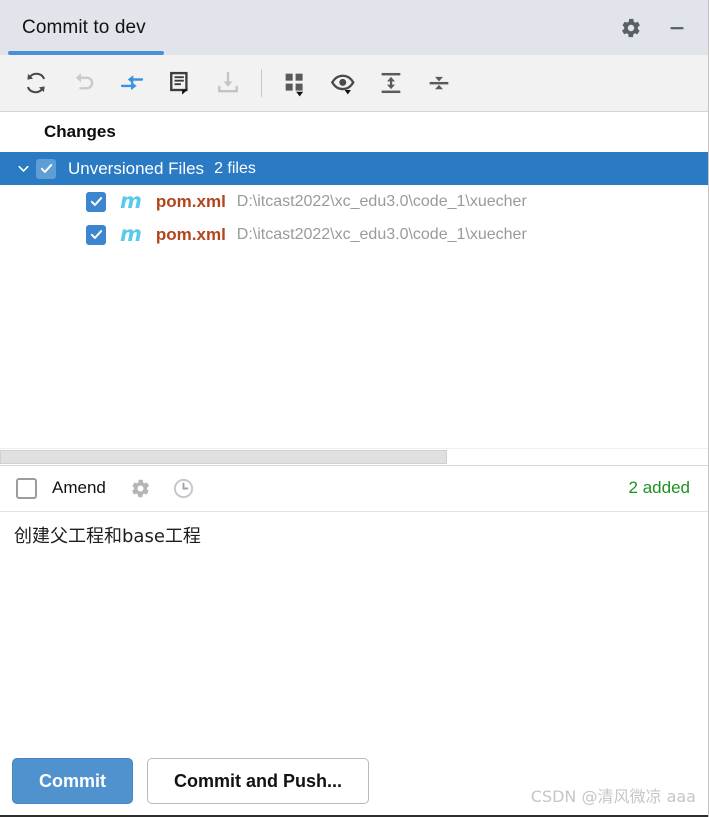 The height and width of the screenshot is (817, 709). What do you see at coordinates (235, 168) in the screenshot?
I see `group-file-count: 2 files` at bounding box center [235, 168].